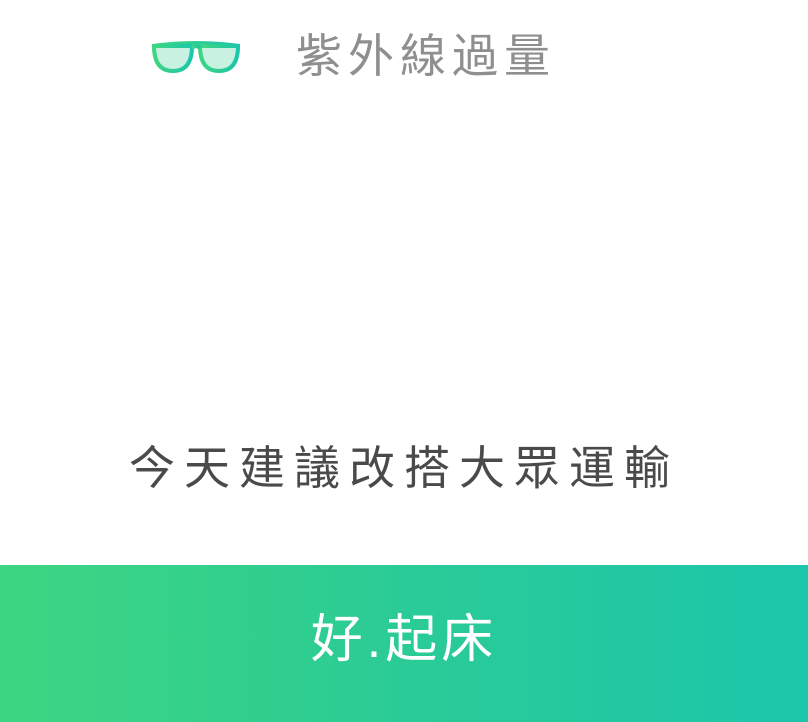 The height and width of the screenshot is (722, 808). I want to click on wake-up-button-label: 好.起床, so click(404, 639).